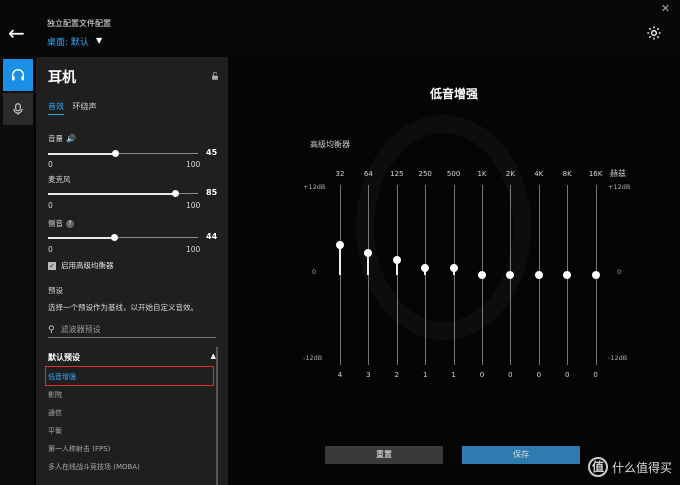  What do you see at coordinates (654, 33) in the screenshot?
I see `gear-icon` at bounding box center [654, 33].